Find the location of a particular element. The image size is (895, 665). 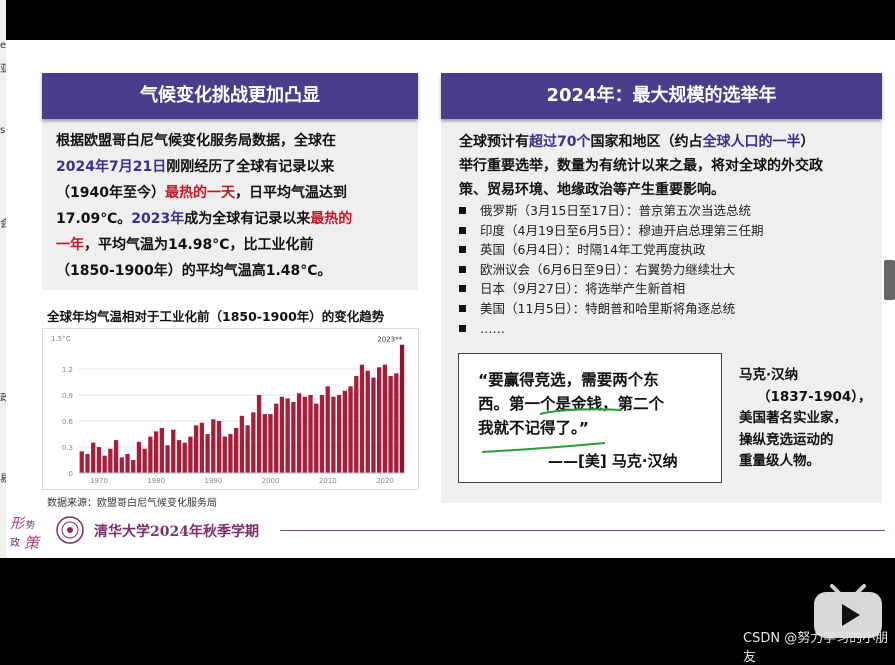

scroll-handle is located at coordinates (889, 280).